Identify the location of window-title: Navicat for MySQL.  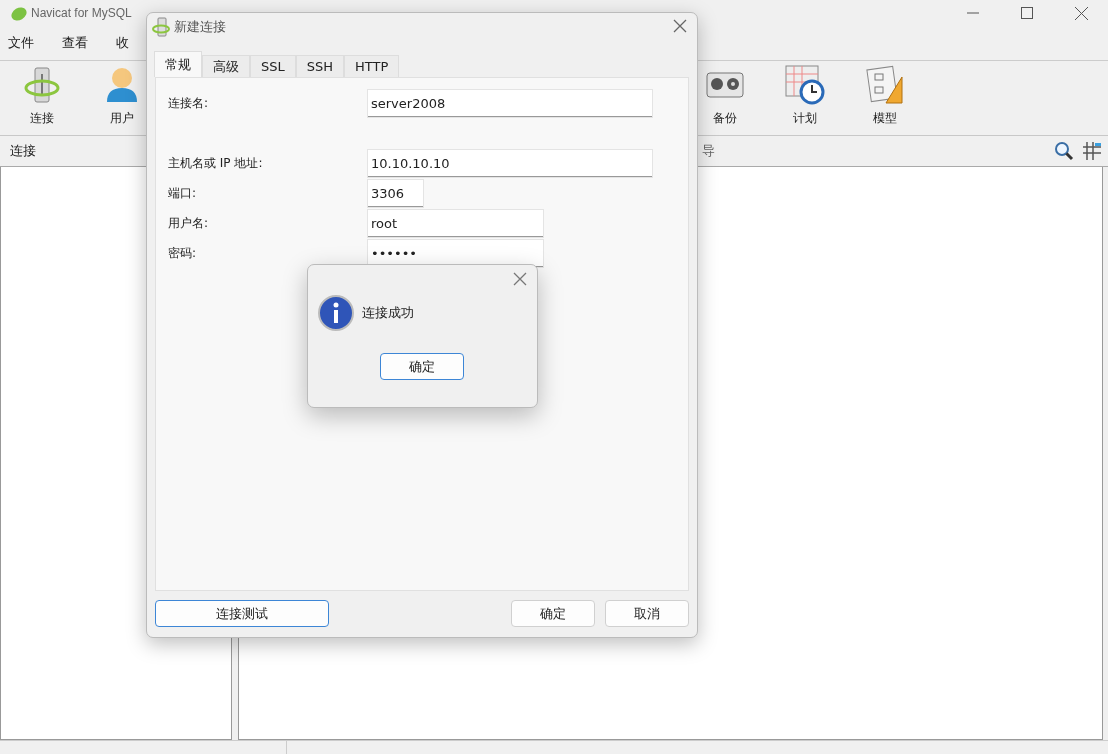
(81, 13).